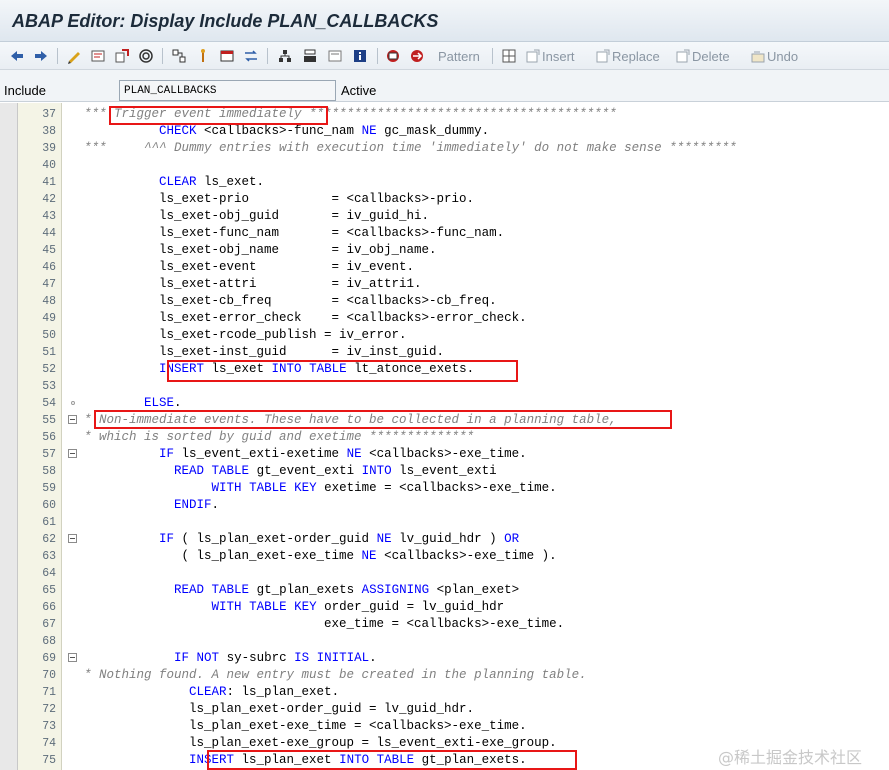  What do you see at coordinates (17, 56) in the screenshot?
I see `back-icon` at bounding box center [17, 56].